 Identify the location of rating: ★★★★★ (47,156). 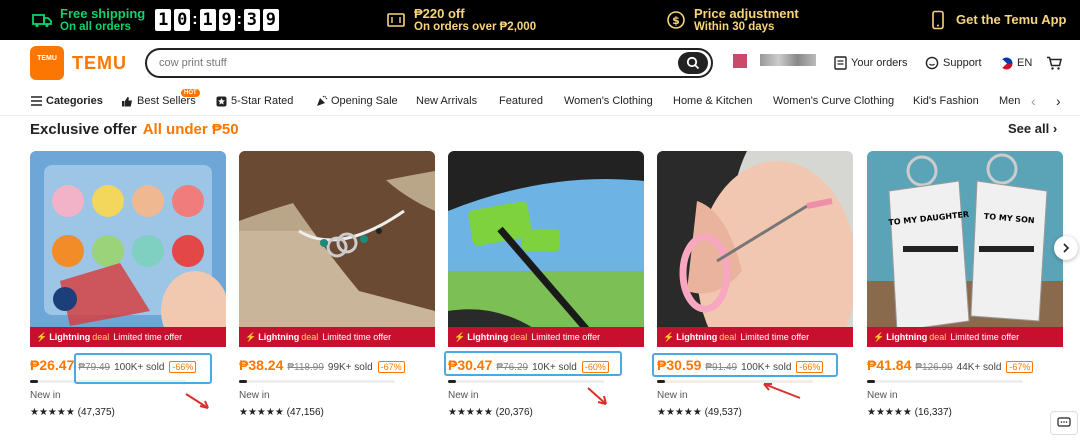
(281, 412).